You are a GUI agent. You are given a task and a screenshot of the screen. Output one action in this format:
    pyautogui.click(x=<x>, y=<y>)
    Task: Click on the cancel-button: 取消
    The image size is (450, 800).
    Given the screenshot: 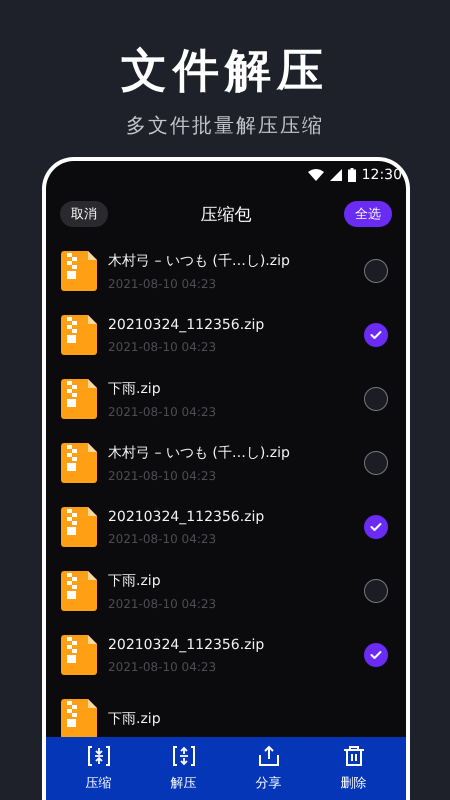 What is the action you would take?
    pyautogui.click(x=84, y=214)
    